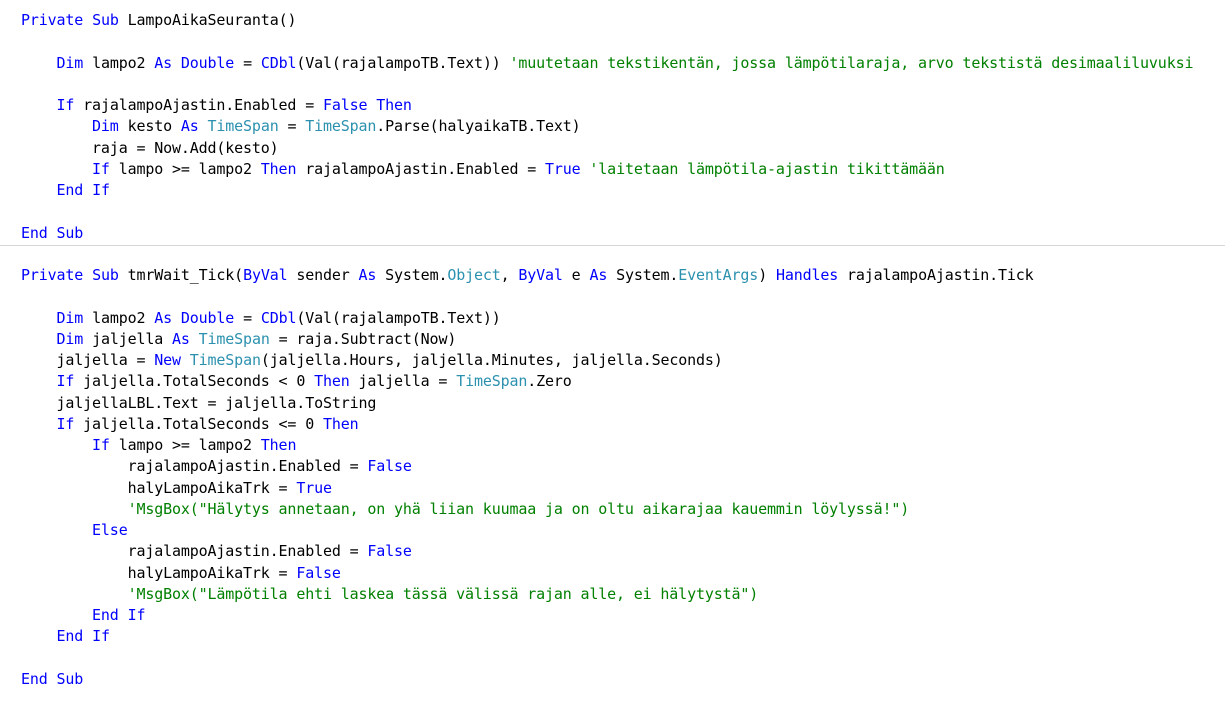 This screenshot has width=1225, height=704. I want to click on code-line: If rajalampoAjastin.Enabled = False Then, so click(216, 105).